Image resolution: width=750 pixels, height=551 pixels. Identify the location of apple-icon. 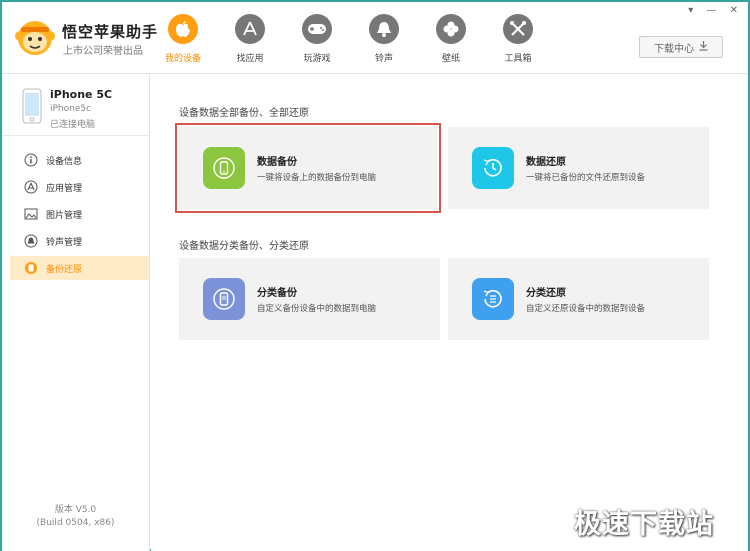
(183, 29).